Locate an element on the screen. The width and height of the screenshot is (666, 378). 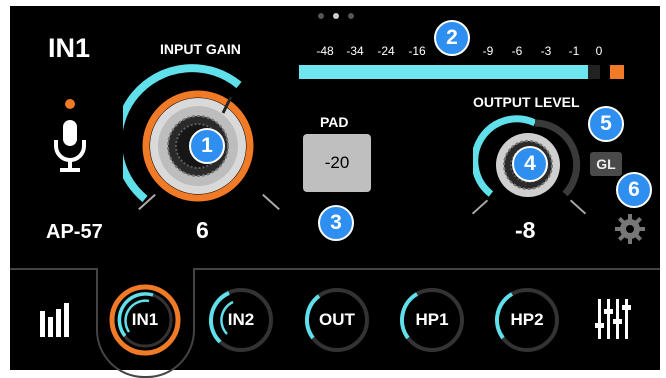
pad-button: -20 is located at coordinates (337, 163).